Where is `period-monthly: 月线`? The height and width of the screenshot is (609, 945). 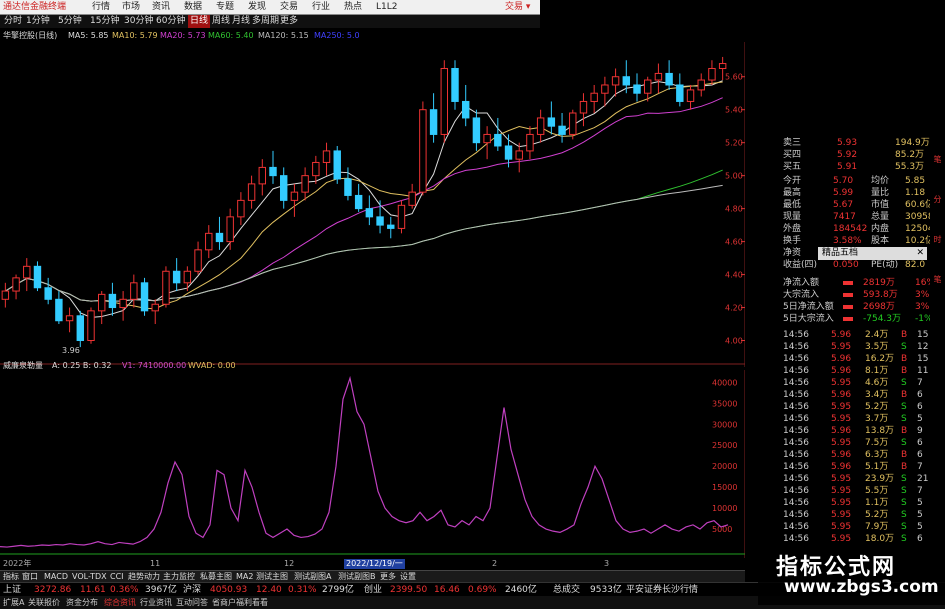 period-monthly: 月线 is located at coordinates (241, 21).